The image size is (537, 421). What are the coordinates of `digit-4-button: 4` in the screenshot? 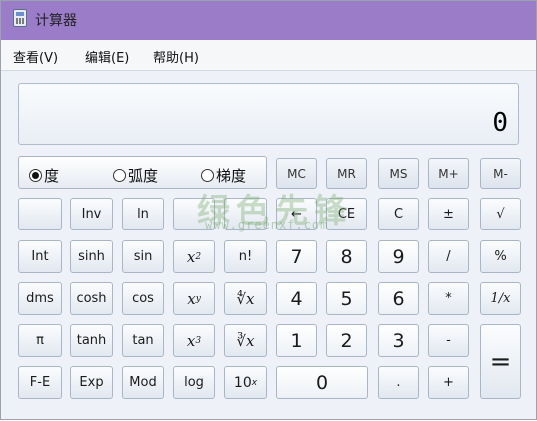 It's located at (296, 298).